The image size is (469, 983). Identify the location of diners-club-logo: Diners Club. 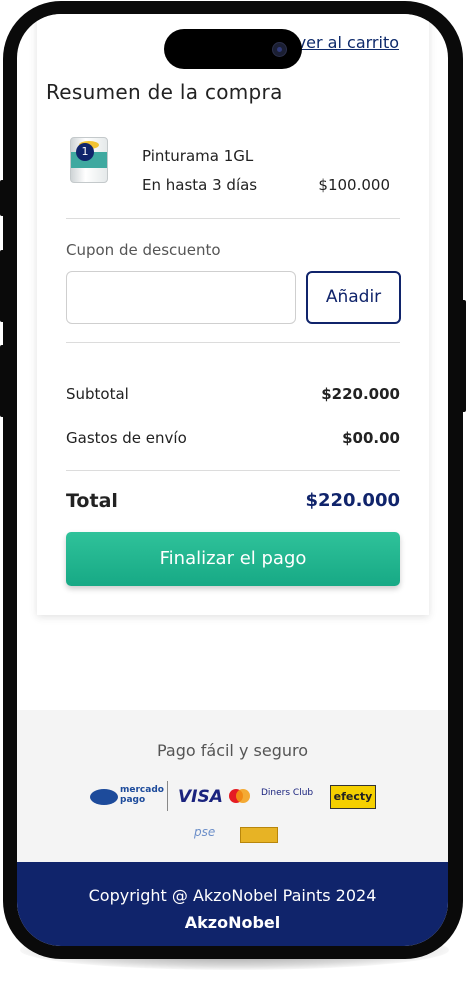
(287, 793).